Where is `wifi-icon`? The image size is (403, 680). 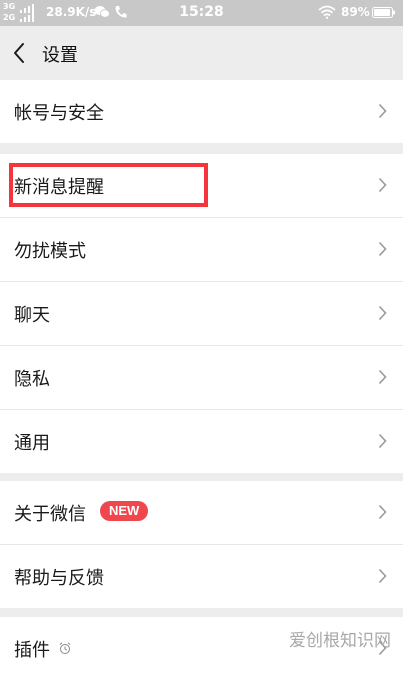
wifi-icon is located at coordinates (327, 12).